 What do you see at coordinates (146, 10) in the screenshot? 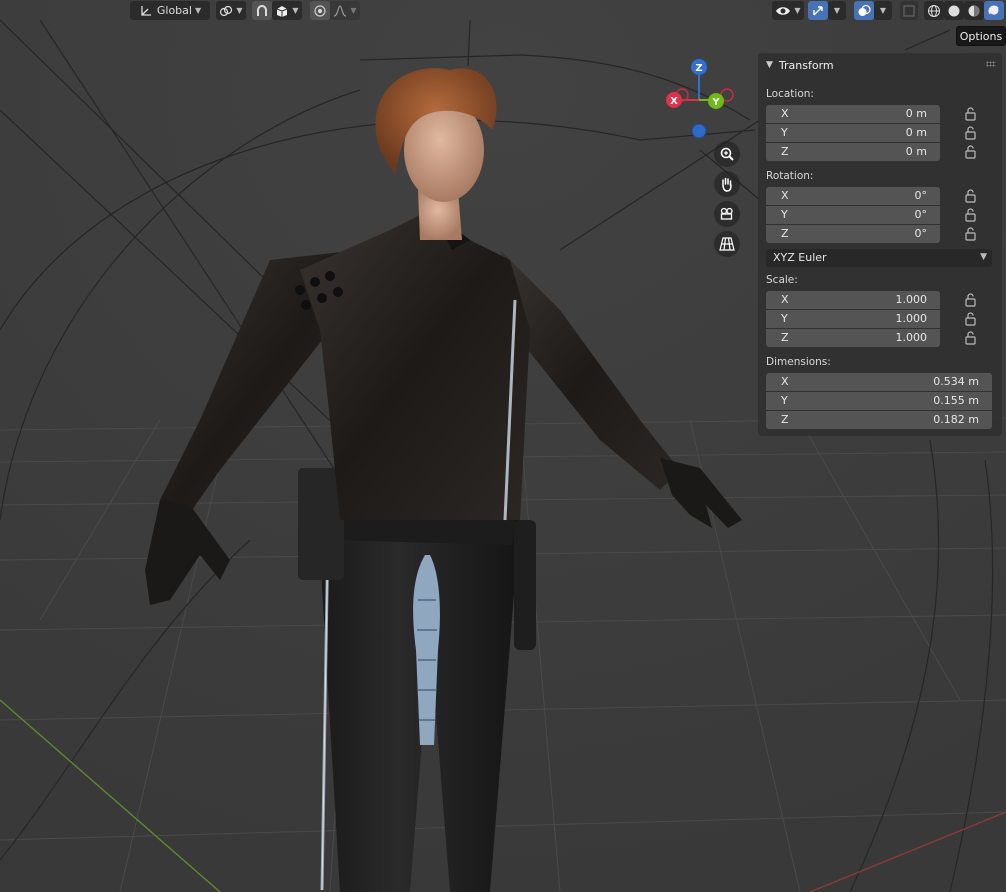
I see `transform-orientation-icon` at bounding box center [146, 10].